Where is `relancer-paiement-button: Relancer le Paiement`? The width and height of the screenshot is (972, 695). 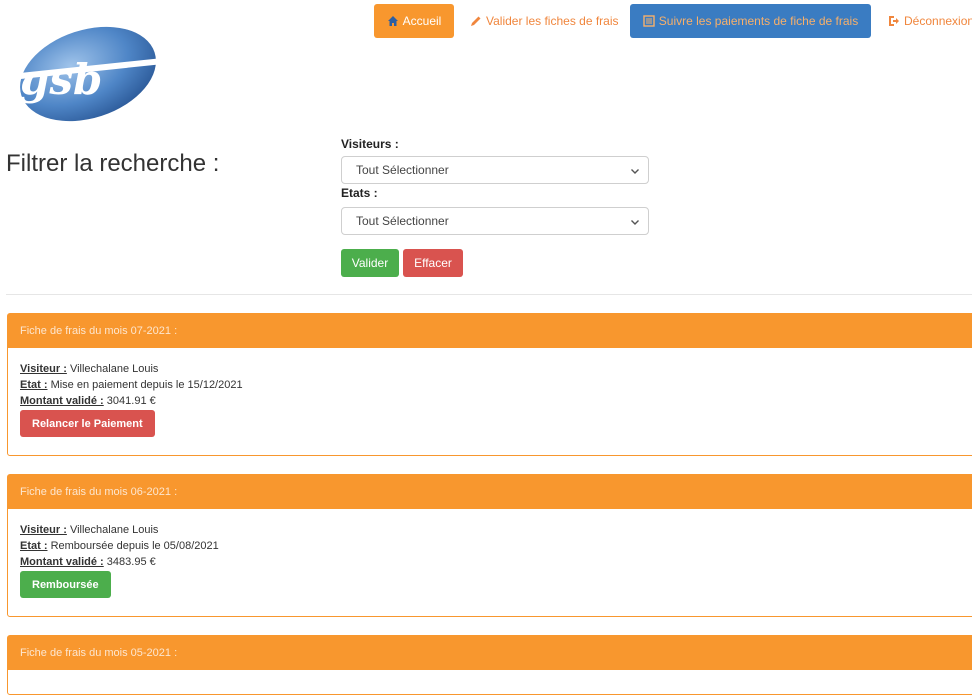 relancer-paiement-button: Relancer le Paiement is located at coordinates (87, 423).